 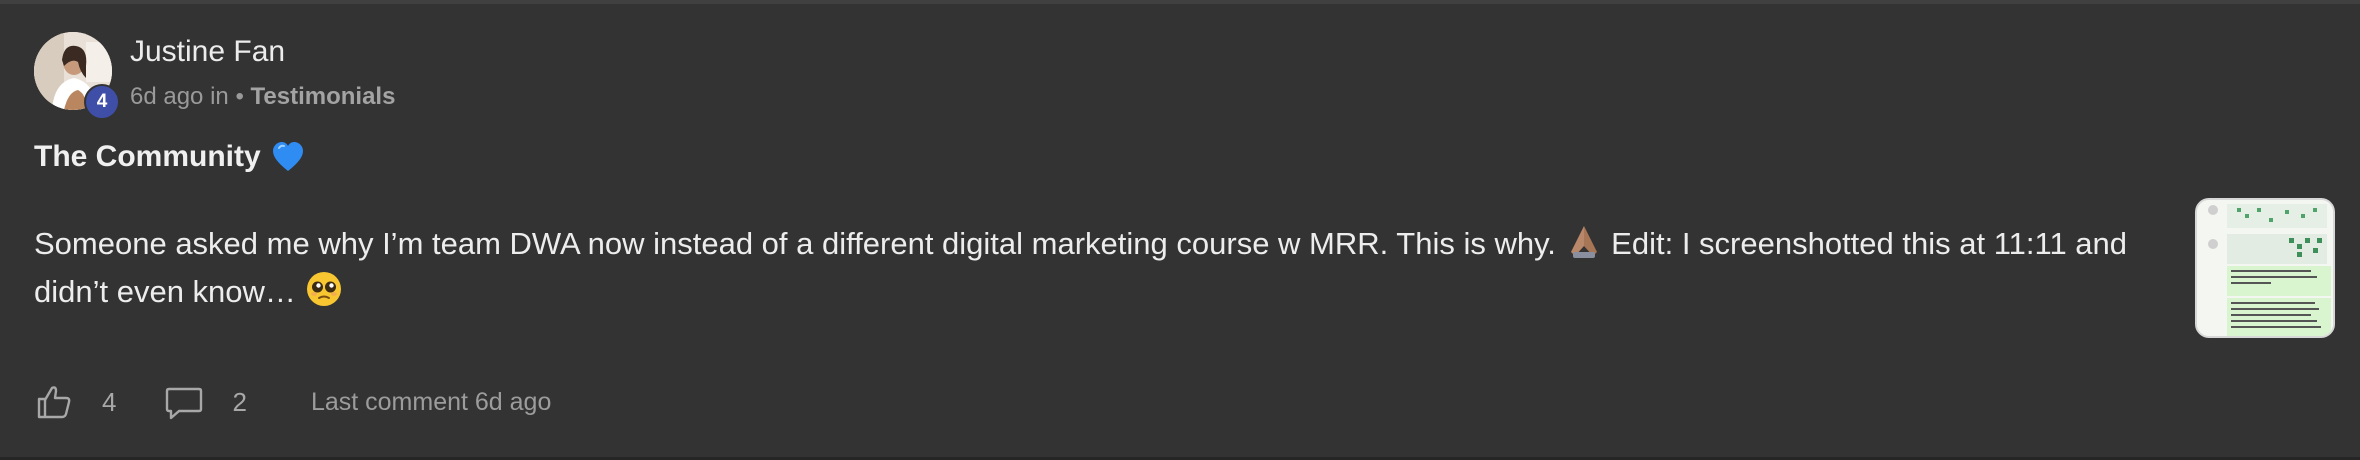 I want to click on comment-bubble-icon, so click(x=184, y=403).